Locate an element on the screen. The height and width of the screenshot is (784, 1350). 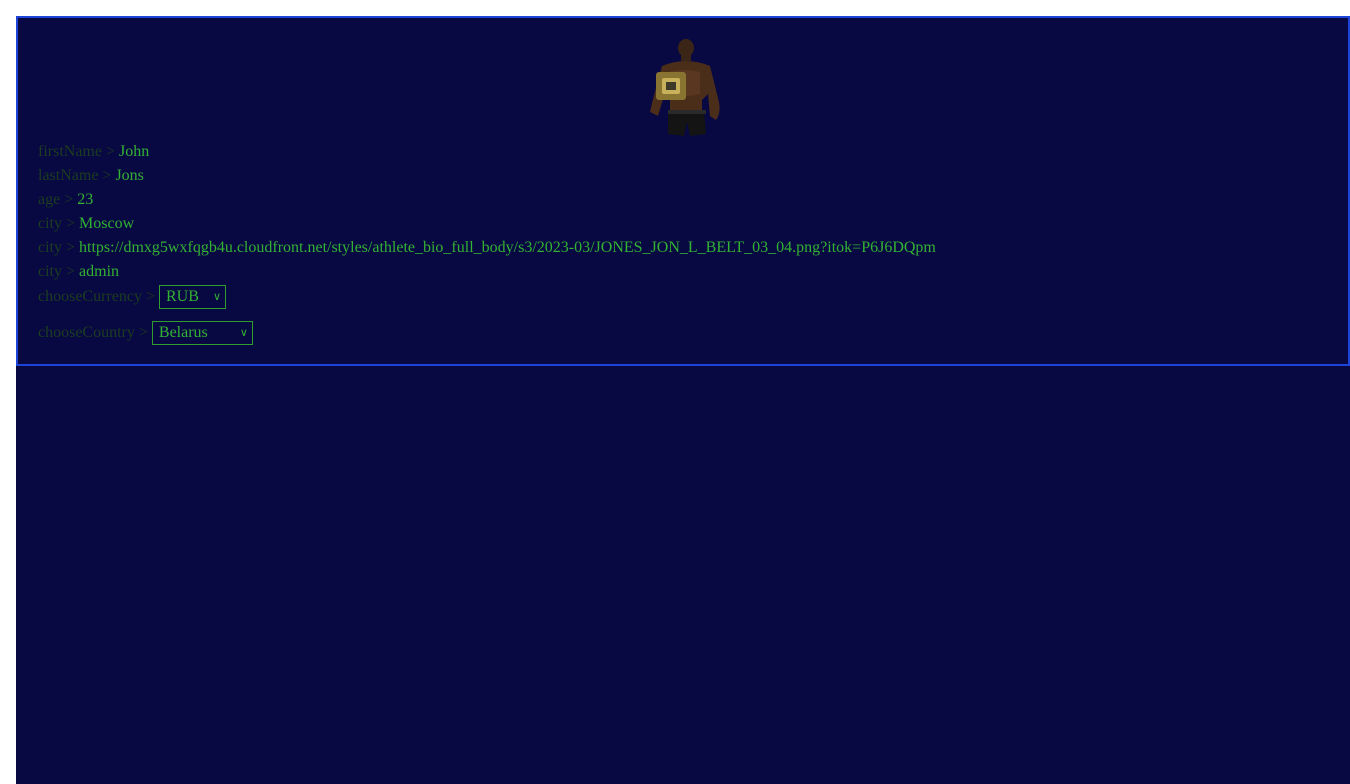
field-row-firstname: firstName > John is located at coordinates (93, 152).